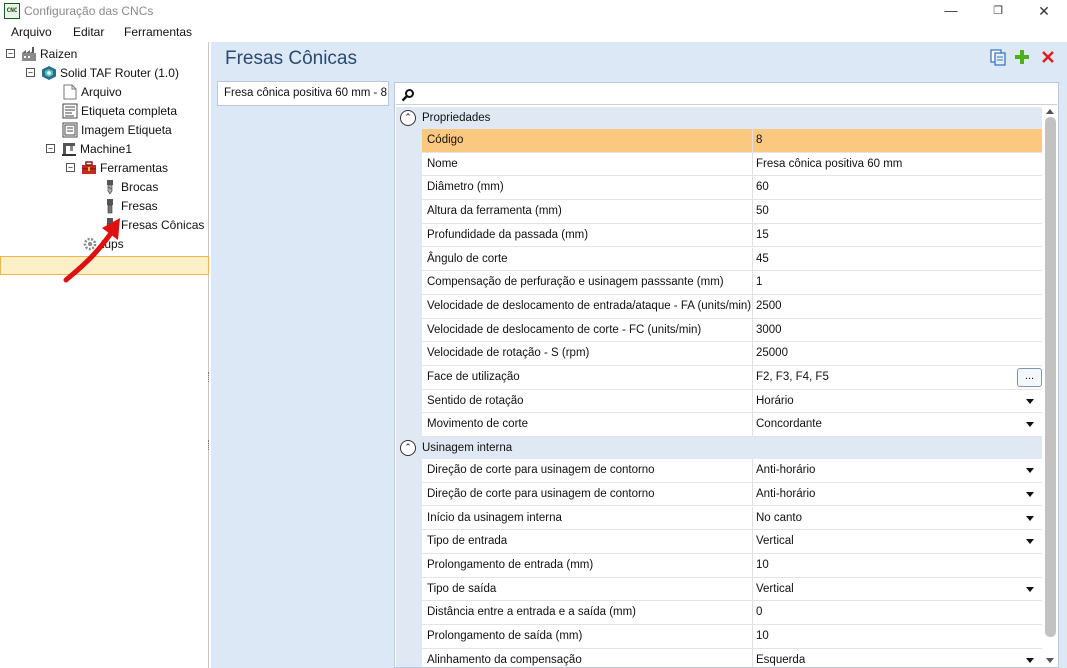 Image resolution: width=1067 pixels, height=668 pixels. I want to click on tree-label: Etiqueta completa, so click(129, 110).